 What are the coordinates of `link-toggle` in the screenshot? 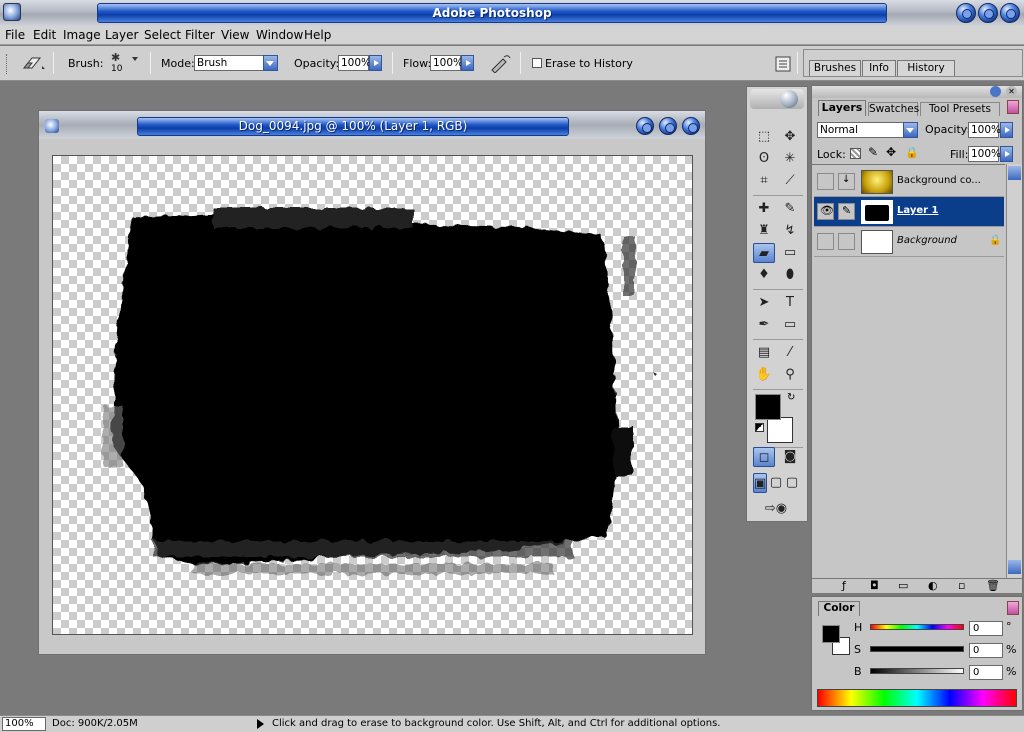 It's located at (846, 241).